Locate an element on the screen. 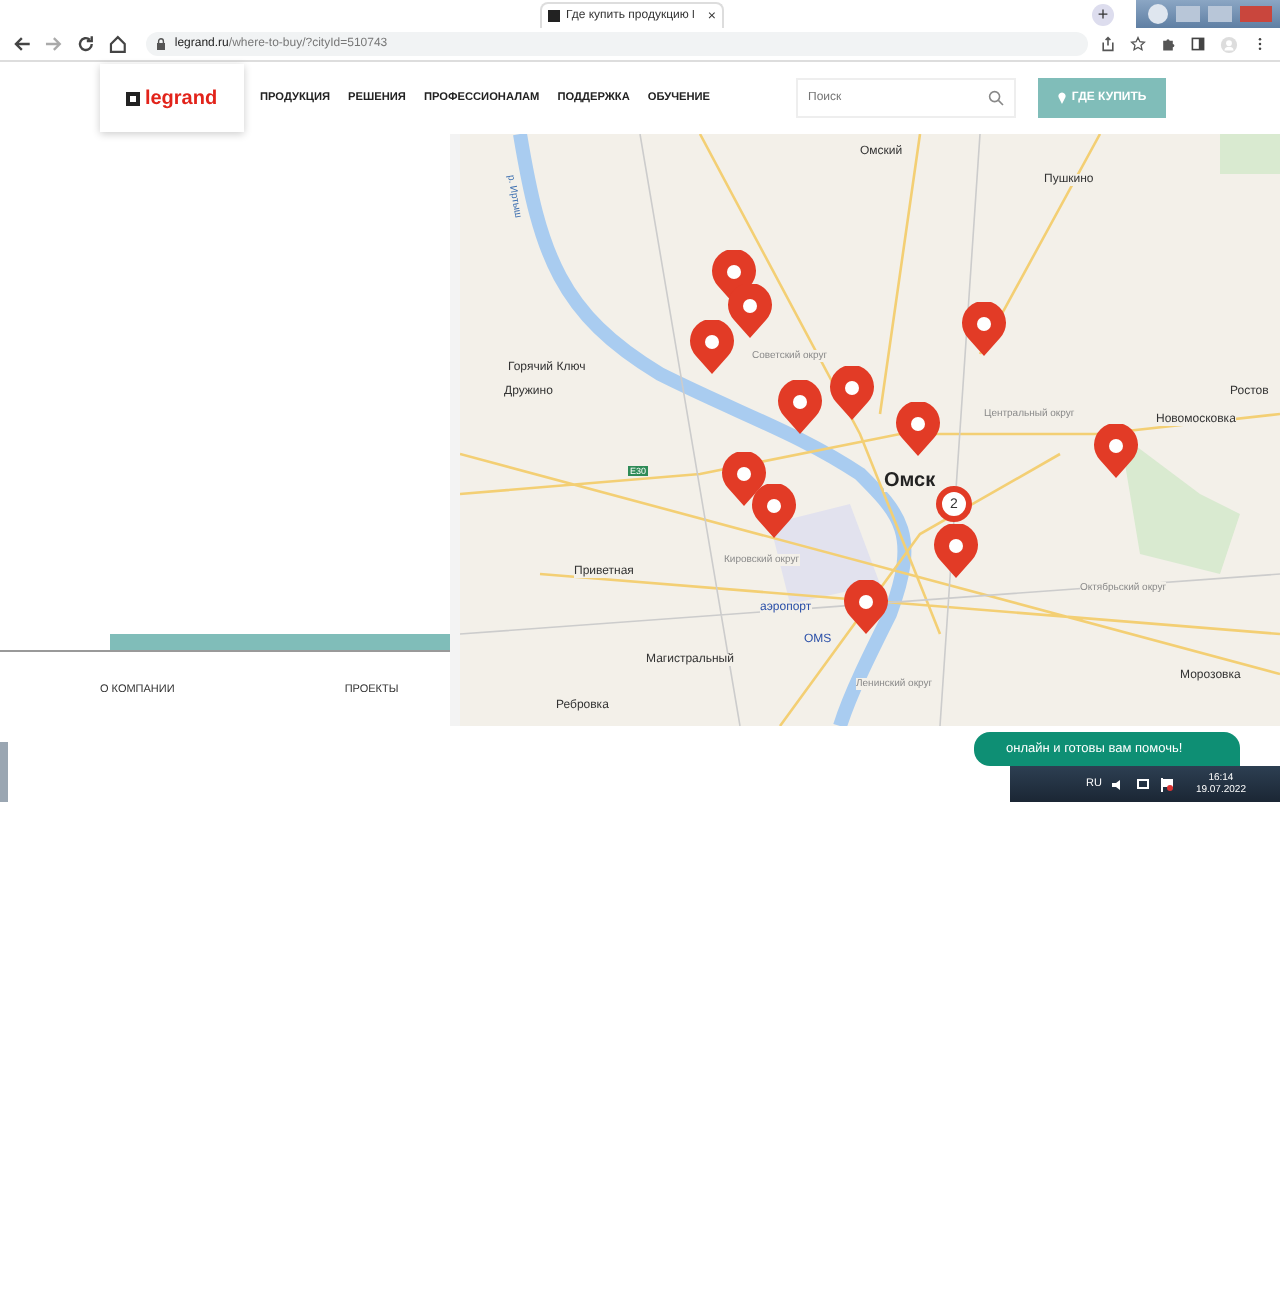 The width and height of the screenshot is (1280, 1296). share-icon is located at coordinates (1108, 44).